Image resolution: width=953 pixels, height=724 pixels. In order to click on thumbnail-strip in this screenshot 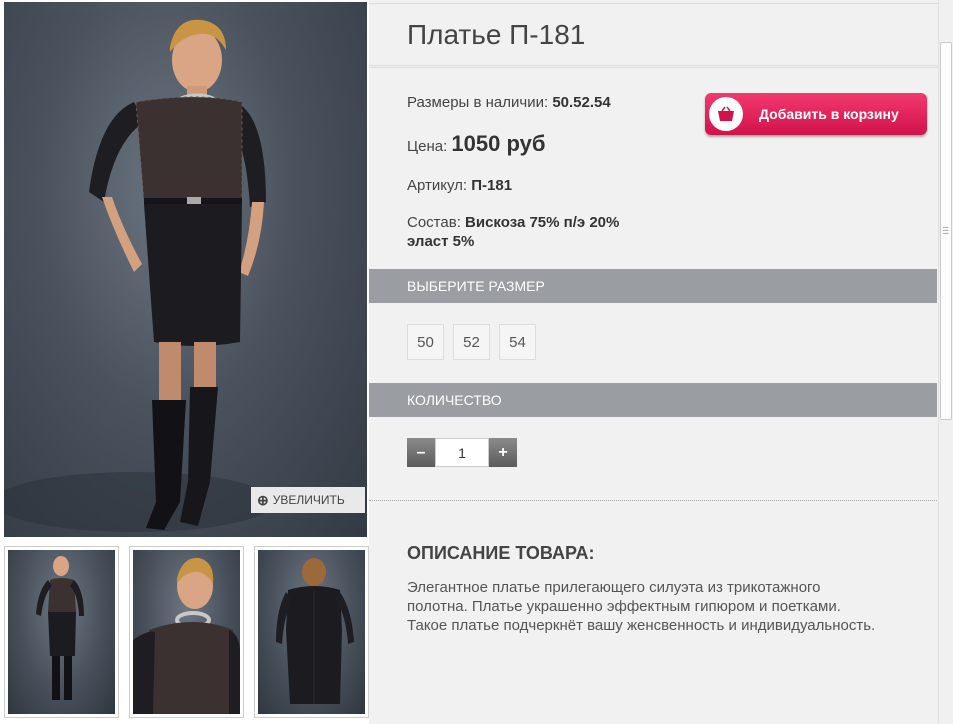, I will do `click(186, 632)`.